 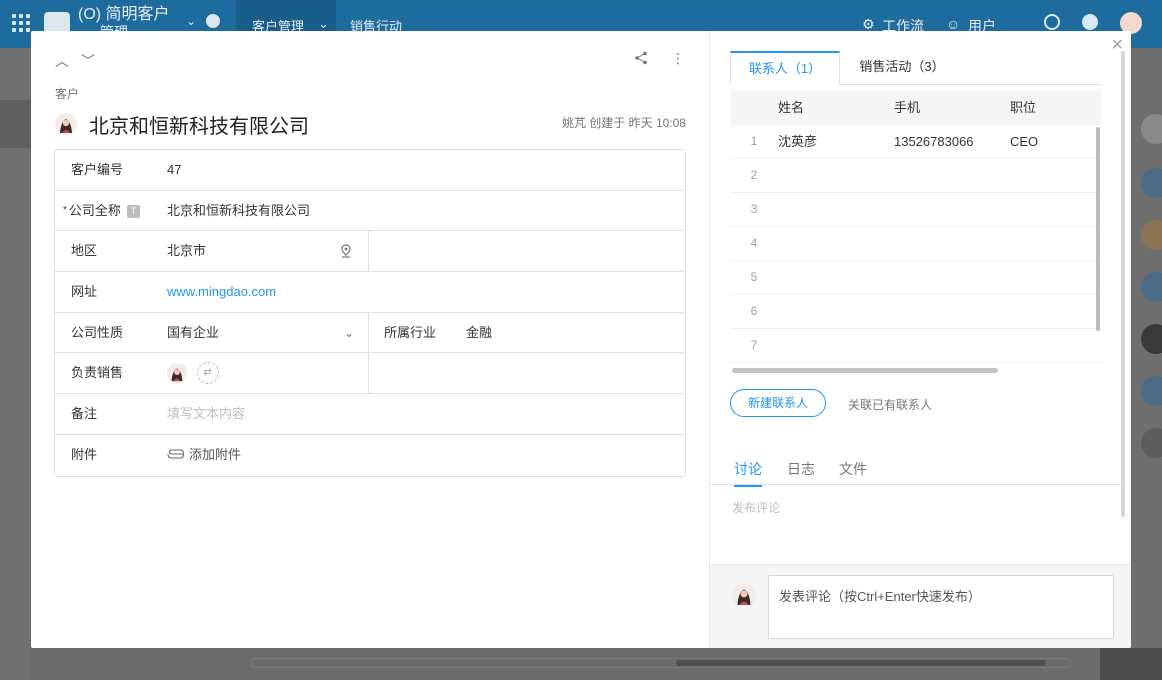 I want to click on field-label: 公司性质, so click(x=97, y=332).